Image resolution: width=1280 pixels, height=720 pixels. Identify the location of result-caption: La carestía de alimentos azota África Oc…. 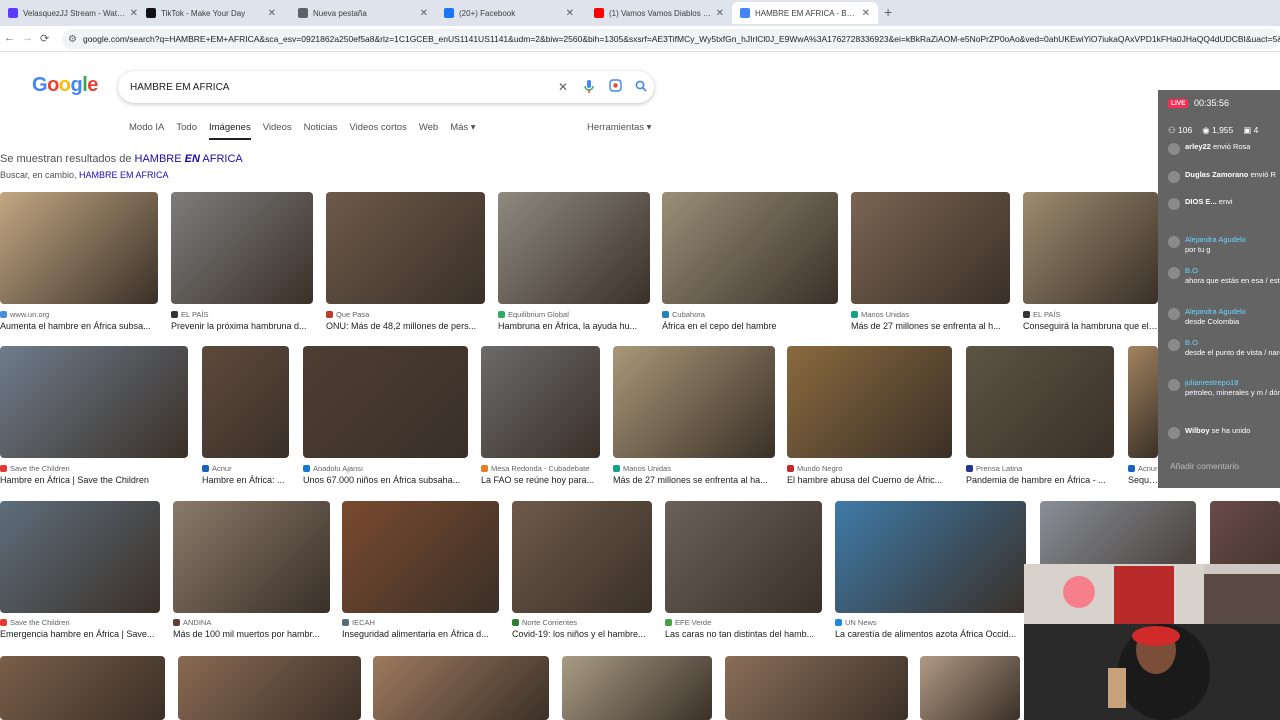
(931, 634).